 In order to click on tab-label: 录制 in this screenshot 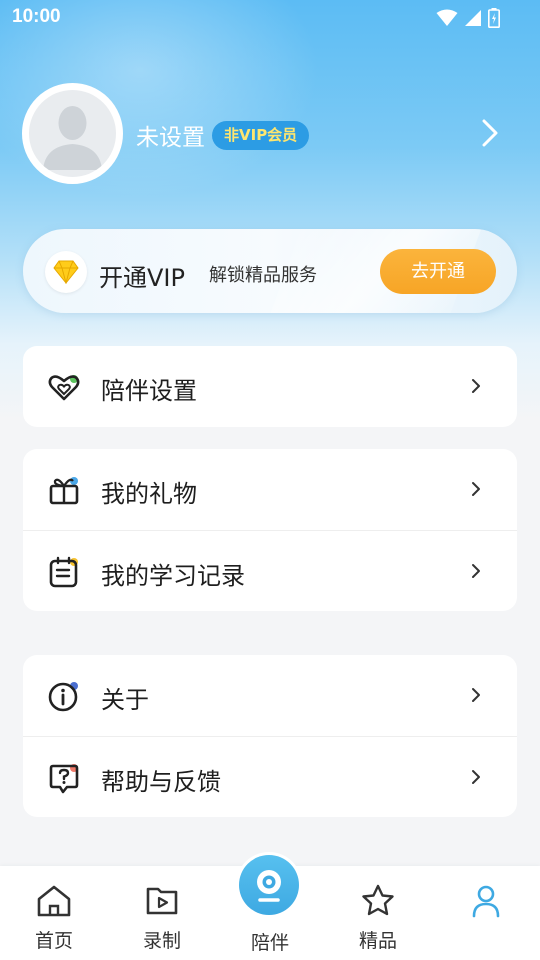, I will do `click(161, 941)`.